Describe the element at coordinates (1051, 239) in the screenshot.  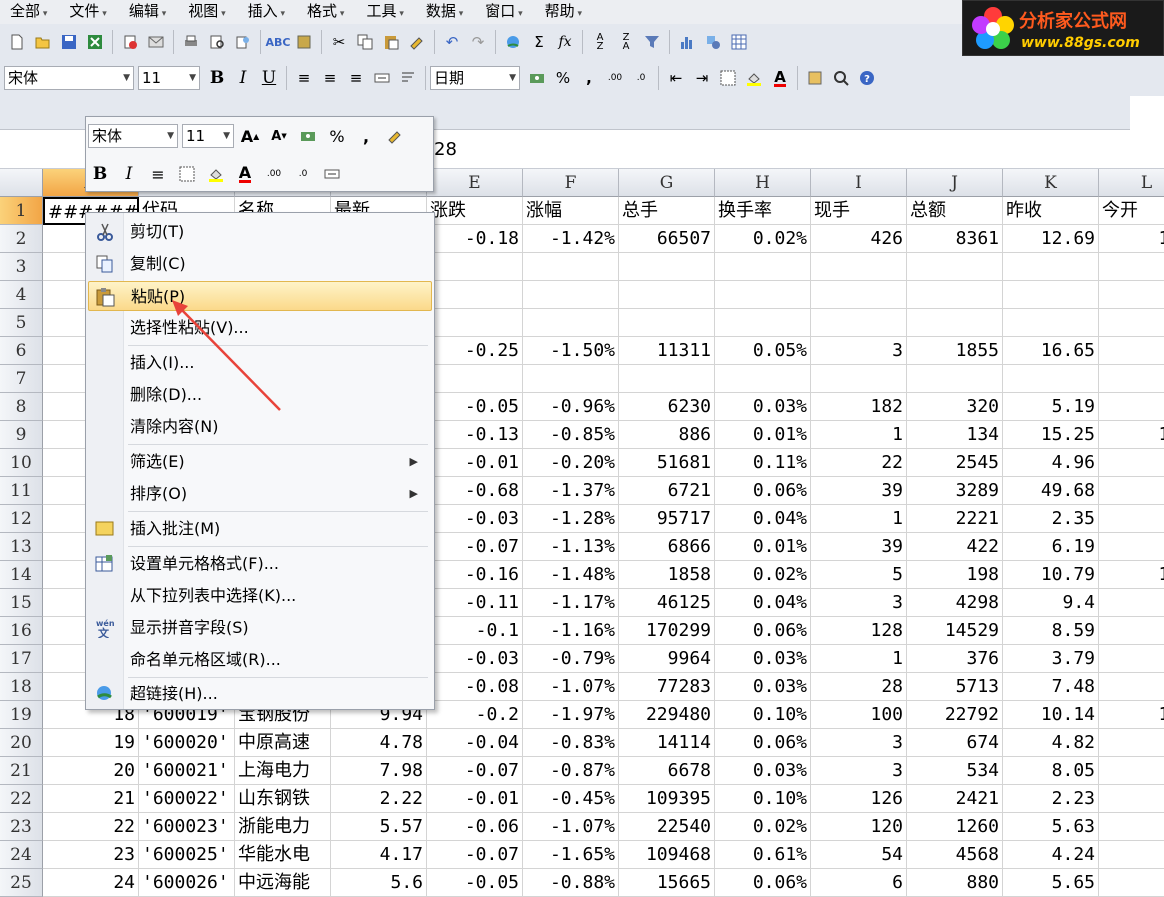
I see `table-cell: 12.69` at that location.